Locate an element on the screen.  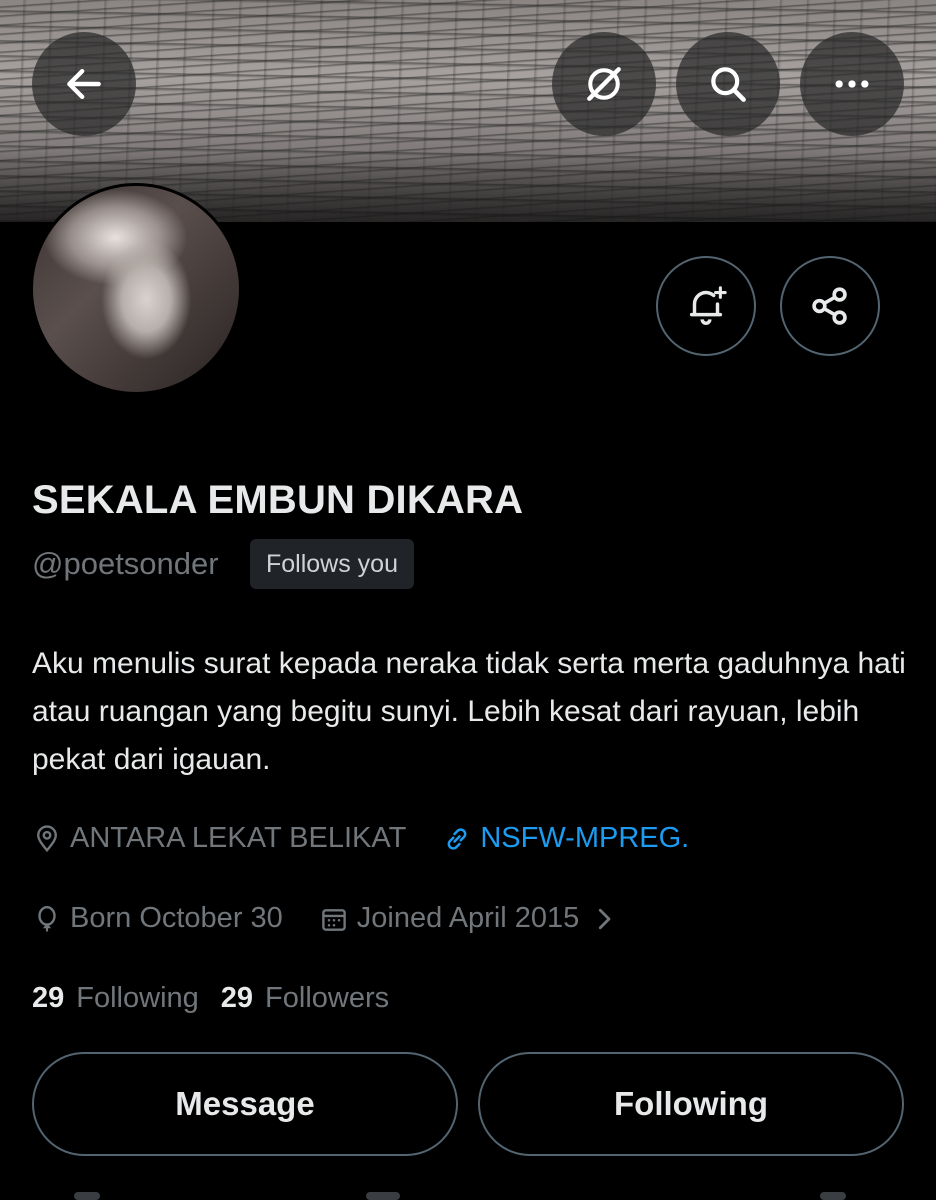
grok-slash-icon is located at coordinates (604, 84).